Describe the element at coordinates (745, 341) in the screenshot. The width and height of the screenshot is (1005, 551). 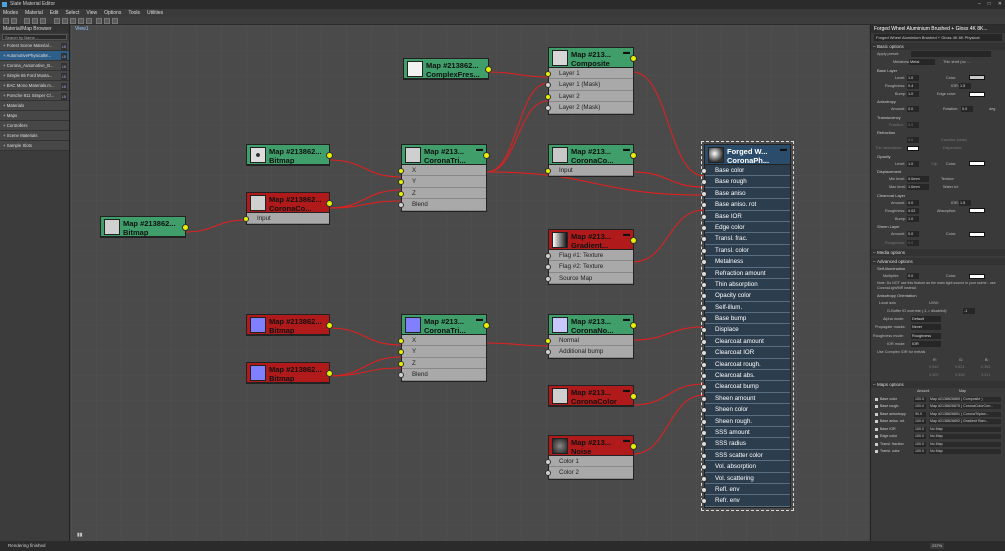
I see `node-slot: Clearcoat amount` at that location.